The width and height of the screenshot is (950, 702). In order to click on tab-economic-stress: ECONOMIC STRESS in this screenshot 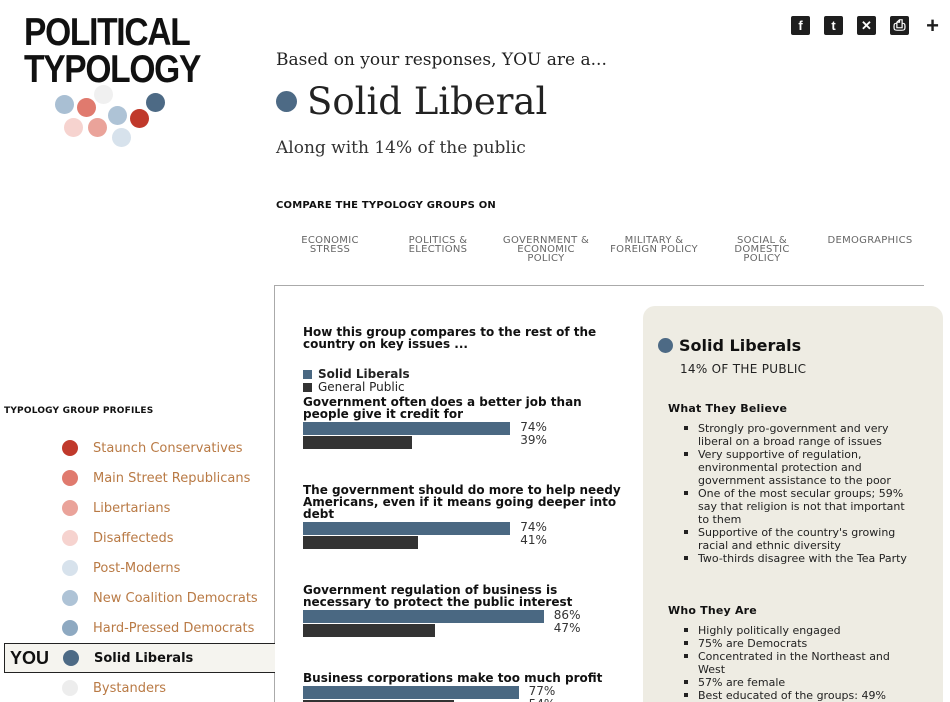, I will do `click(330, 249)`.